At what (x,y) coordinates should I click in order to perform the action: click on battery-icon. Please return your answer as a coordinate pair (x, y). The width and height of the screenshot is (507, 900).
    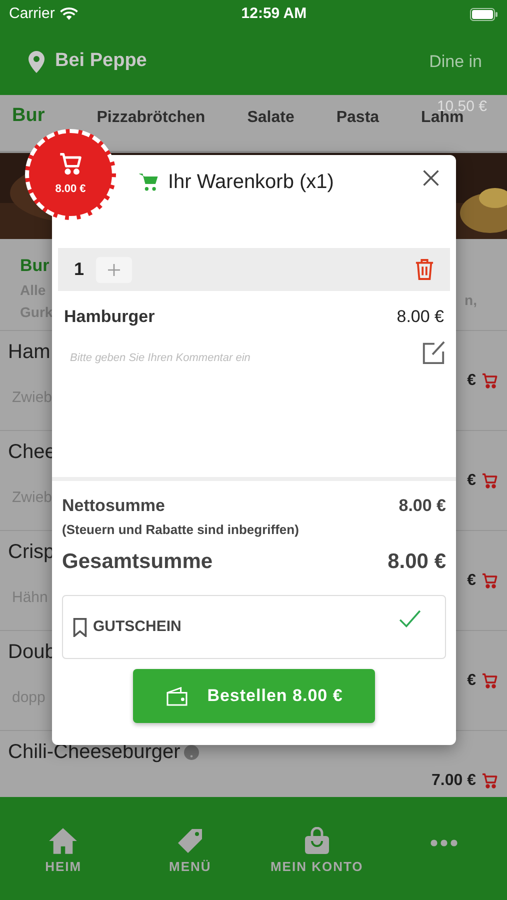
    Looking at the image, I should click on (484, 14).